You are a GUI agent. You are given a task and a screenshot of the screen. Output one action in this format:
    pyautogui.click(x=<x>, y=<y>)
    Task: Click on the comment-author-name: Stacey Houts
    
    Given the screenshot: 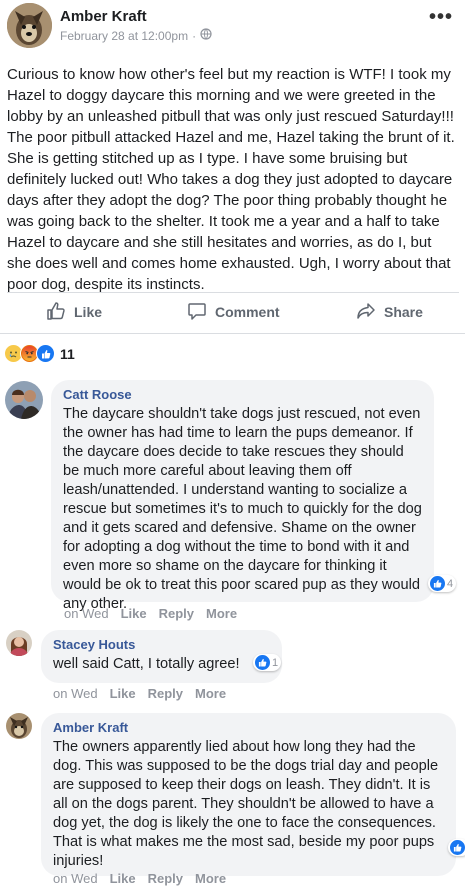 What is the action you would take?
    pyautogui.click(x=161, y=644)
    